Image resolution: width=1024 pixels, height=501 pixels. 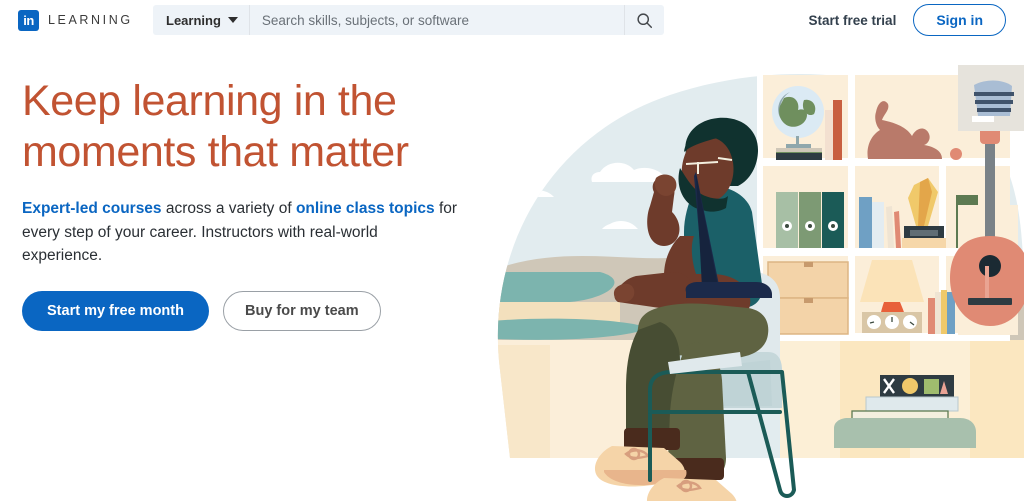 What do you see at coordinates (917, 386) in the screenshot?
I see `shape-sorter-box` at bounding box center [917, 386].